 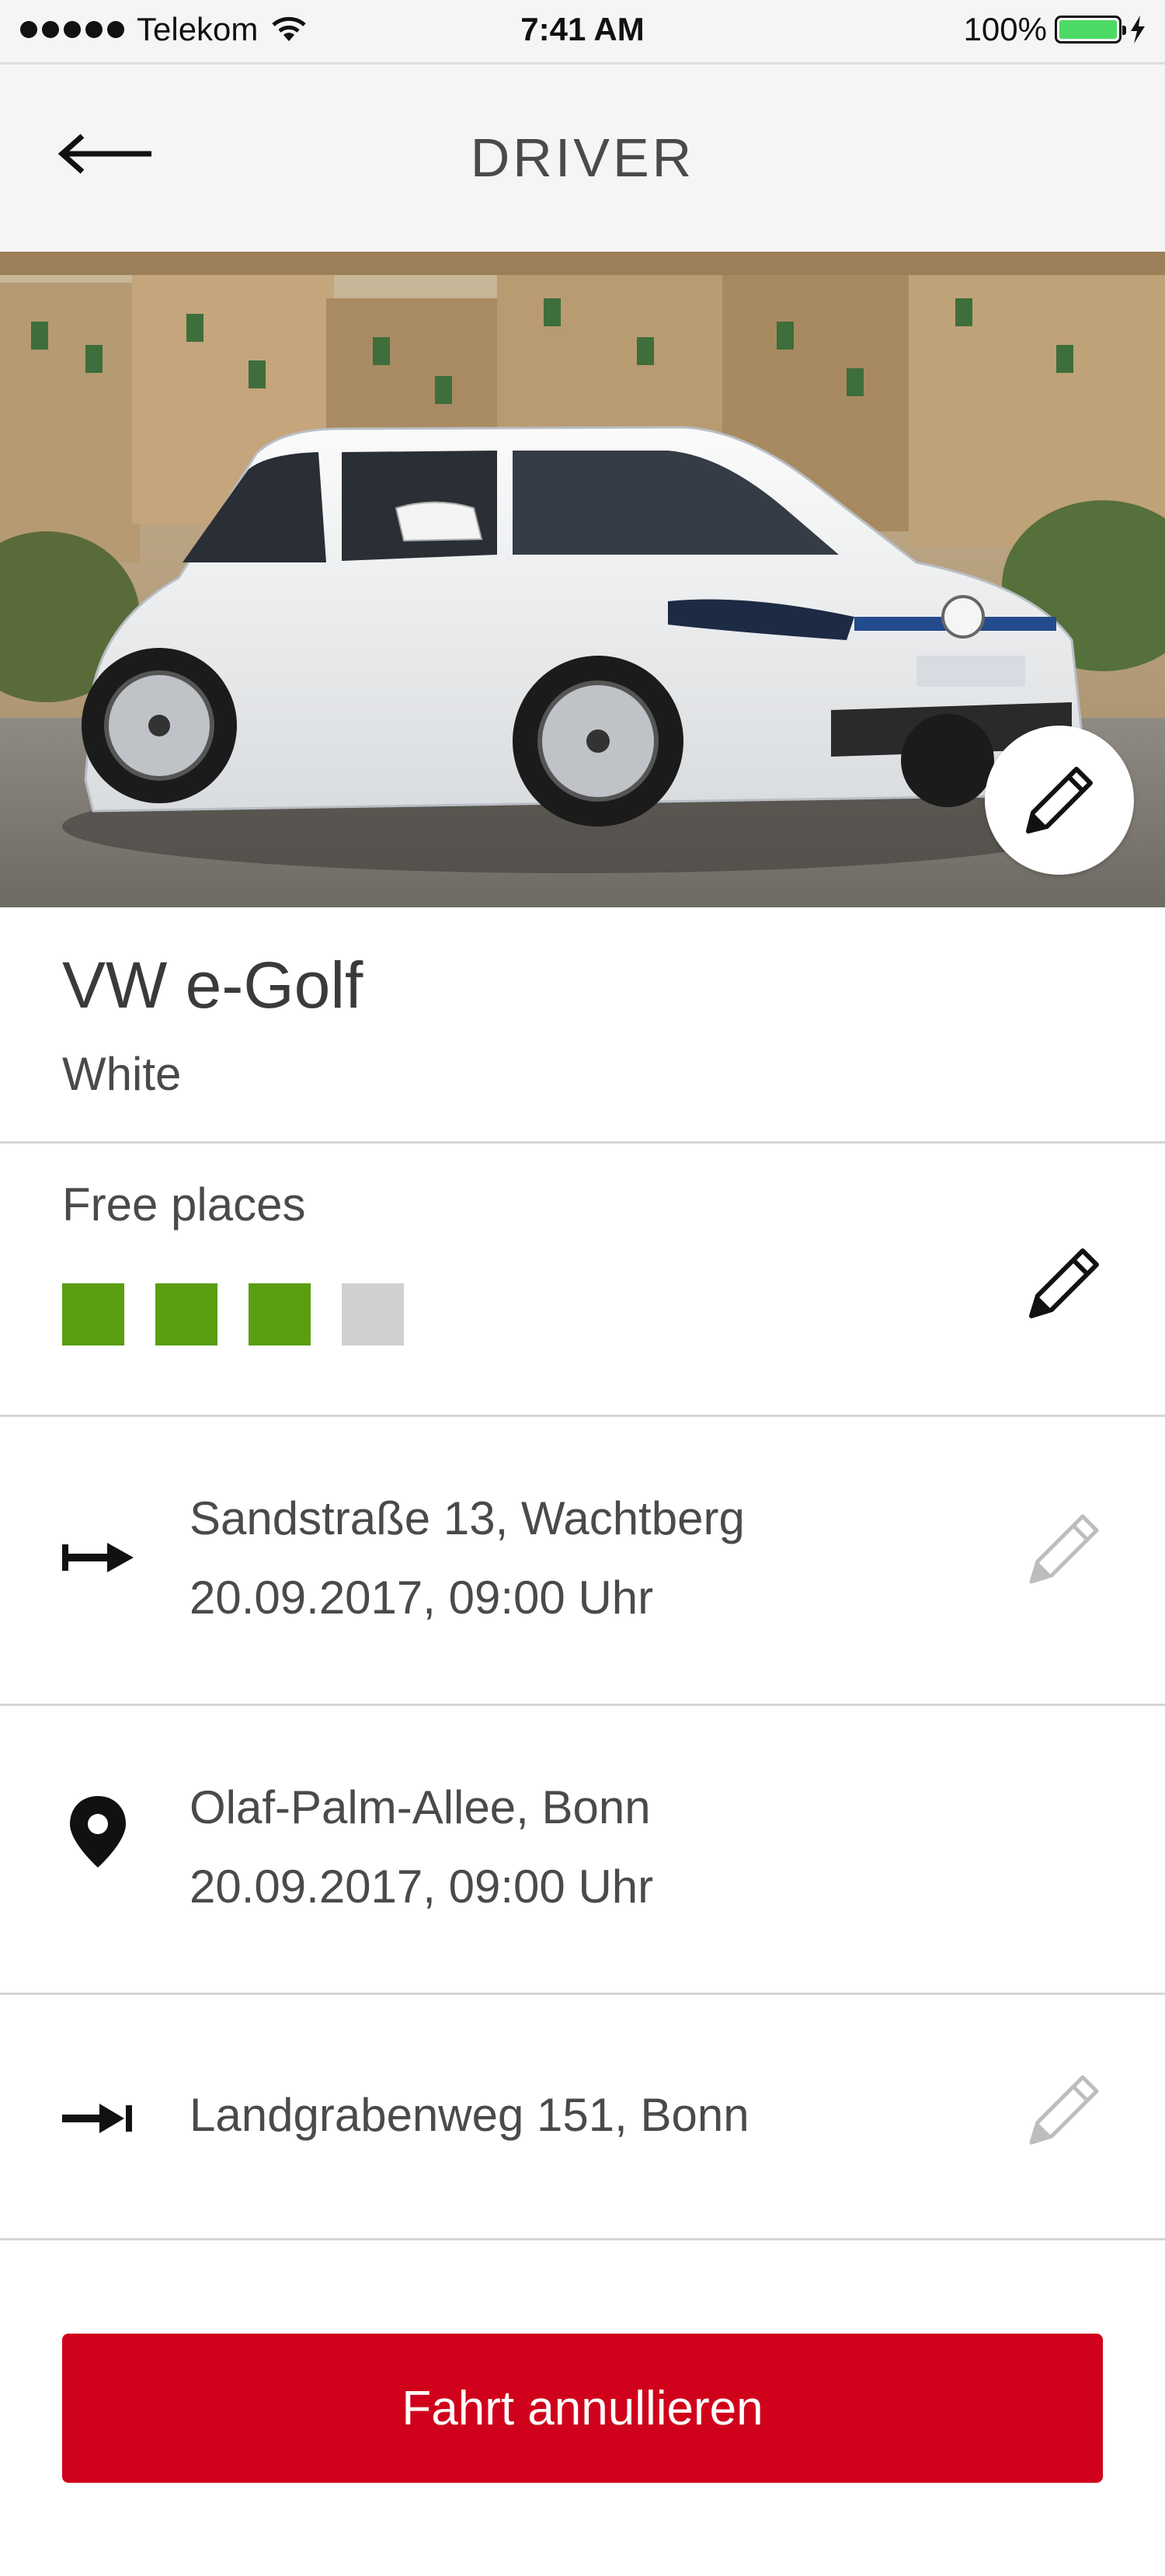 I want to click on route-destination-row: Landgrabenweg 151, Bonn, so click(x=582, y=2117).